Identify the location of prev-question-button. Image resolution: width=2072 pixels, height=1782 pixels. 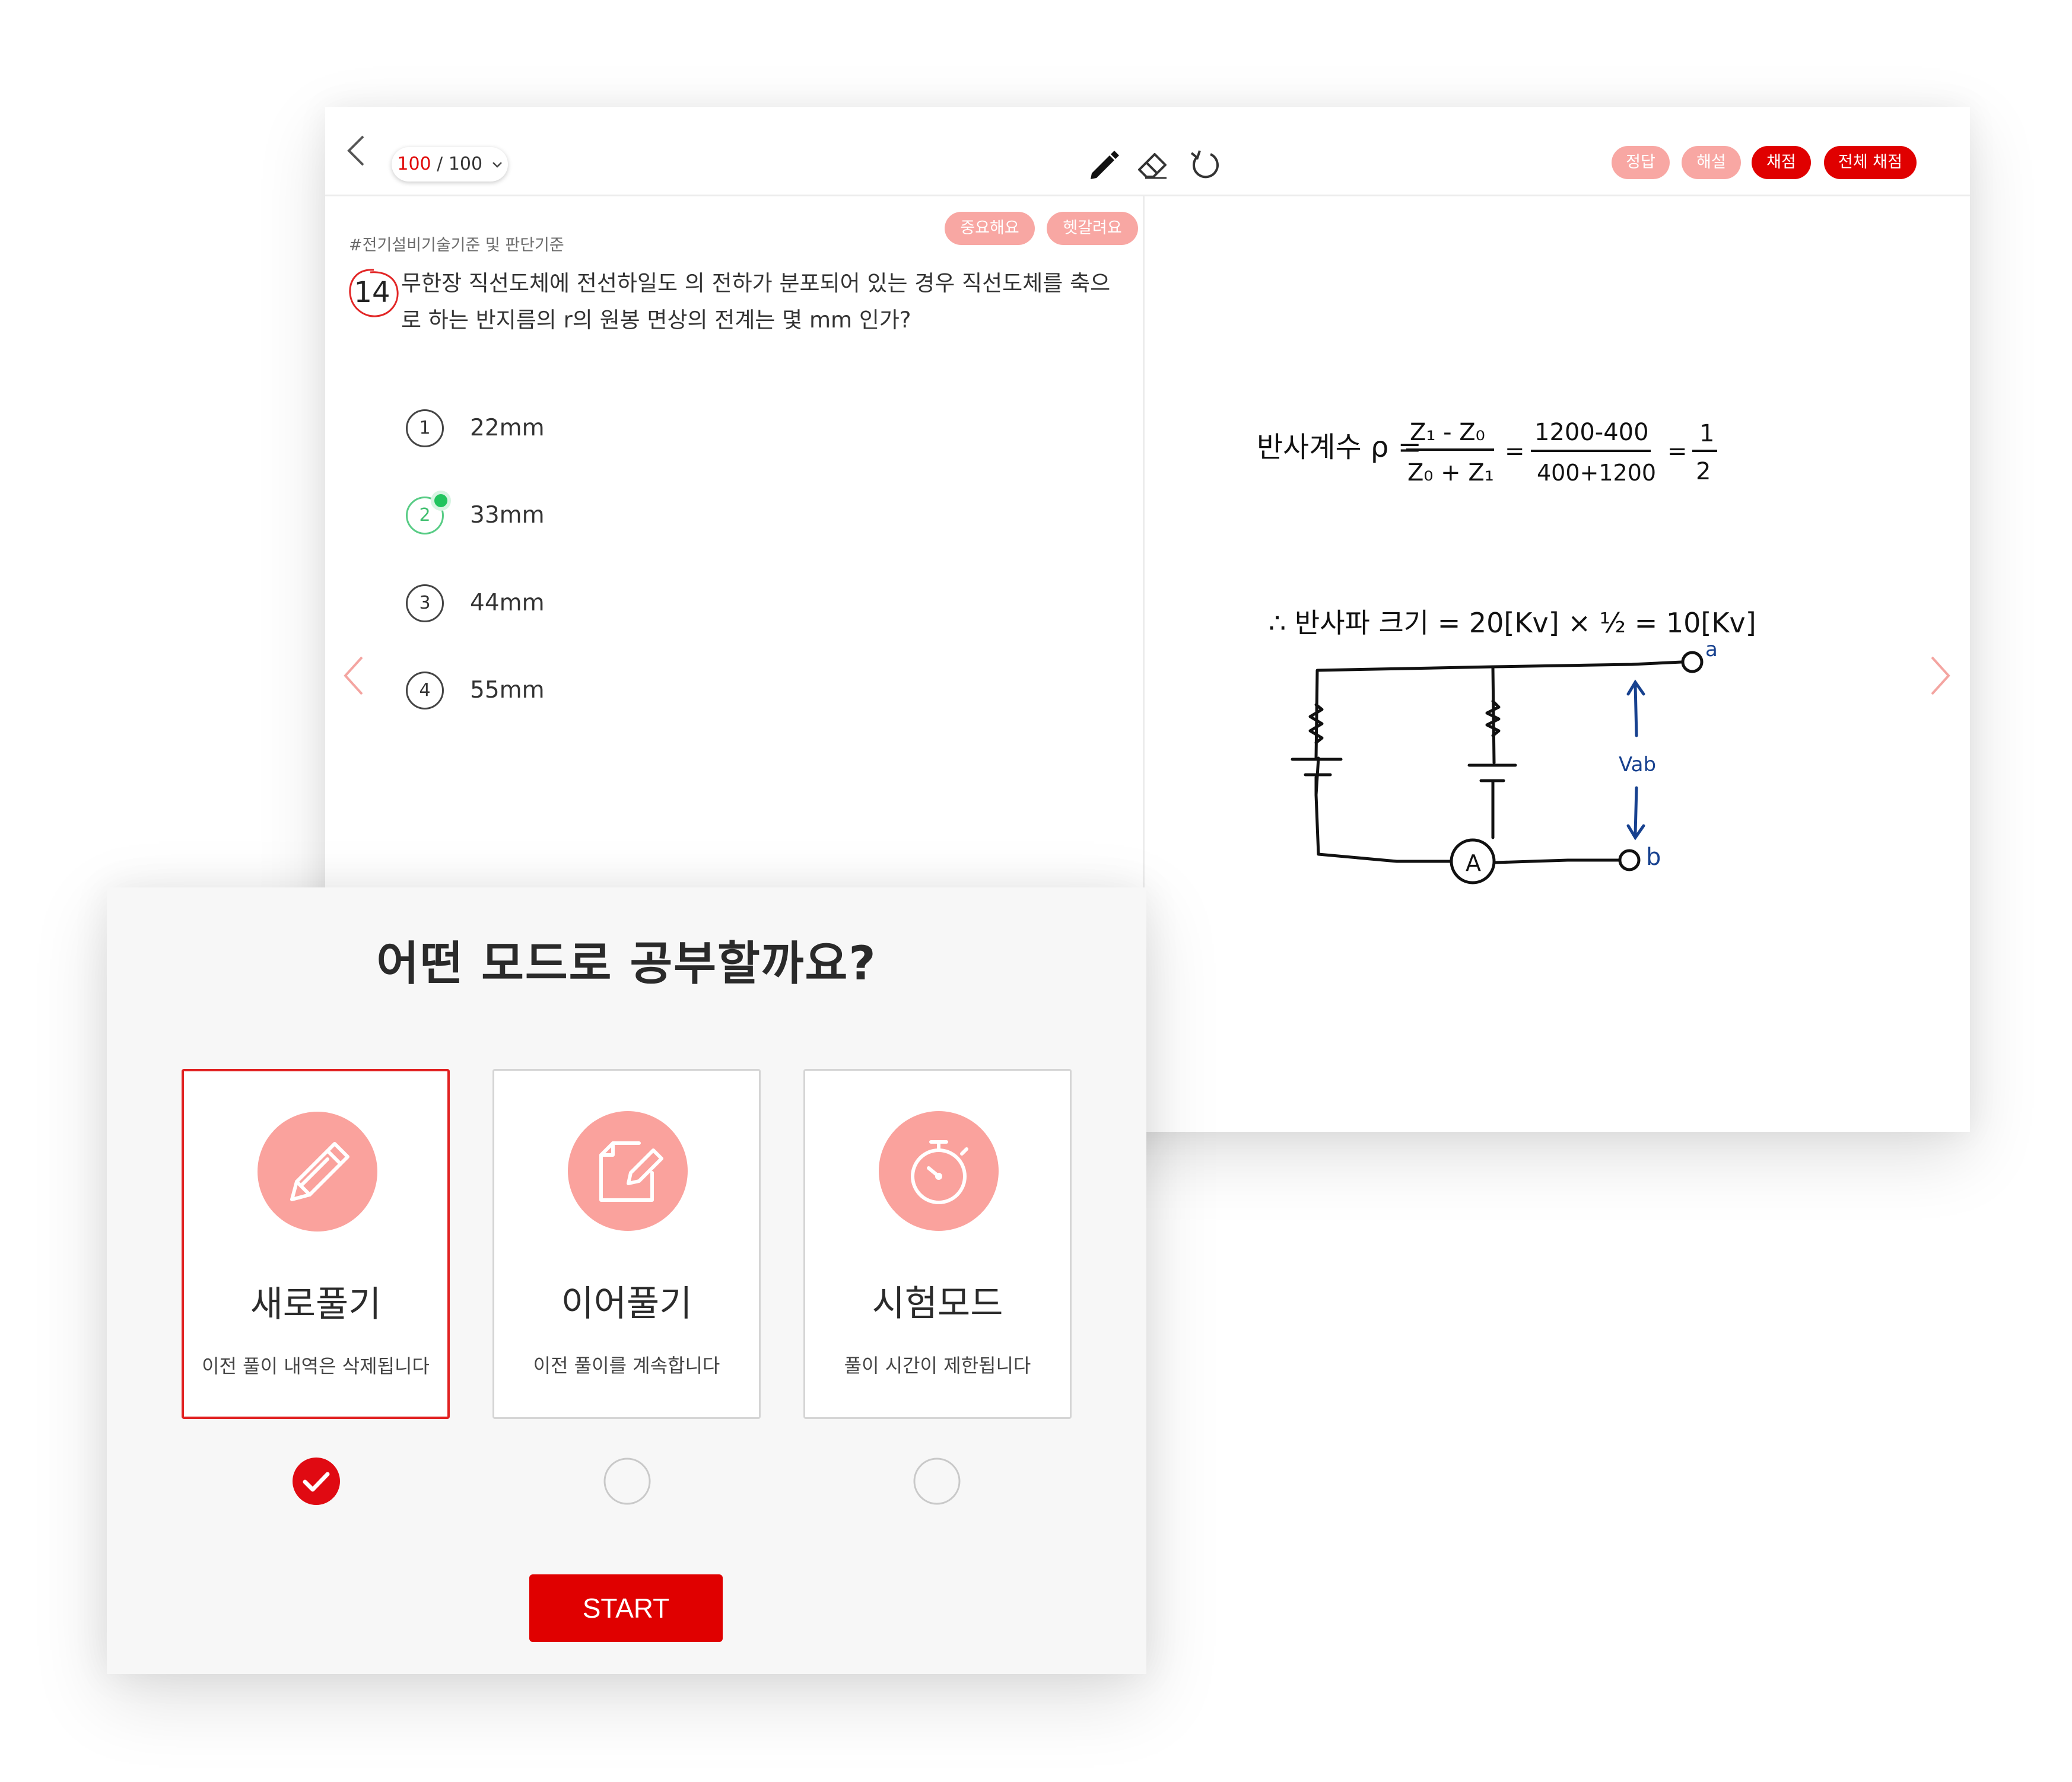
(353, 676).